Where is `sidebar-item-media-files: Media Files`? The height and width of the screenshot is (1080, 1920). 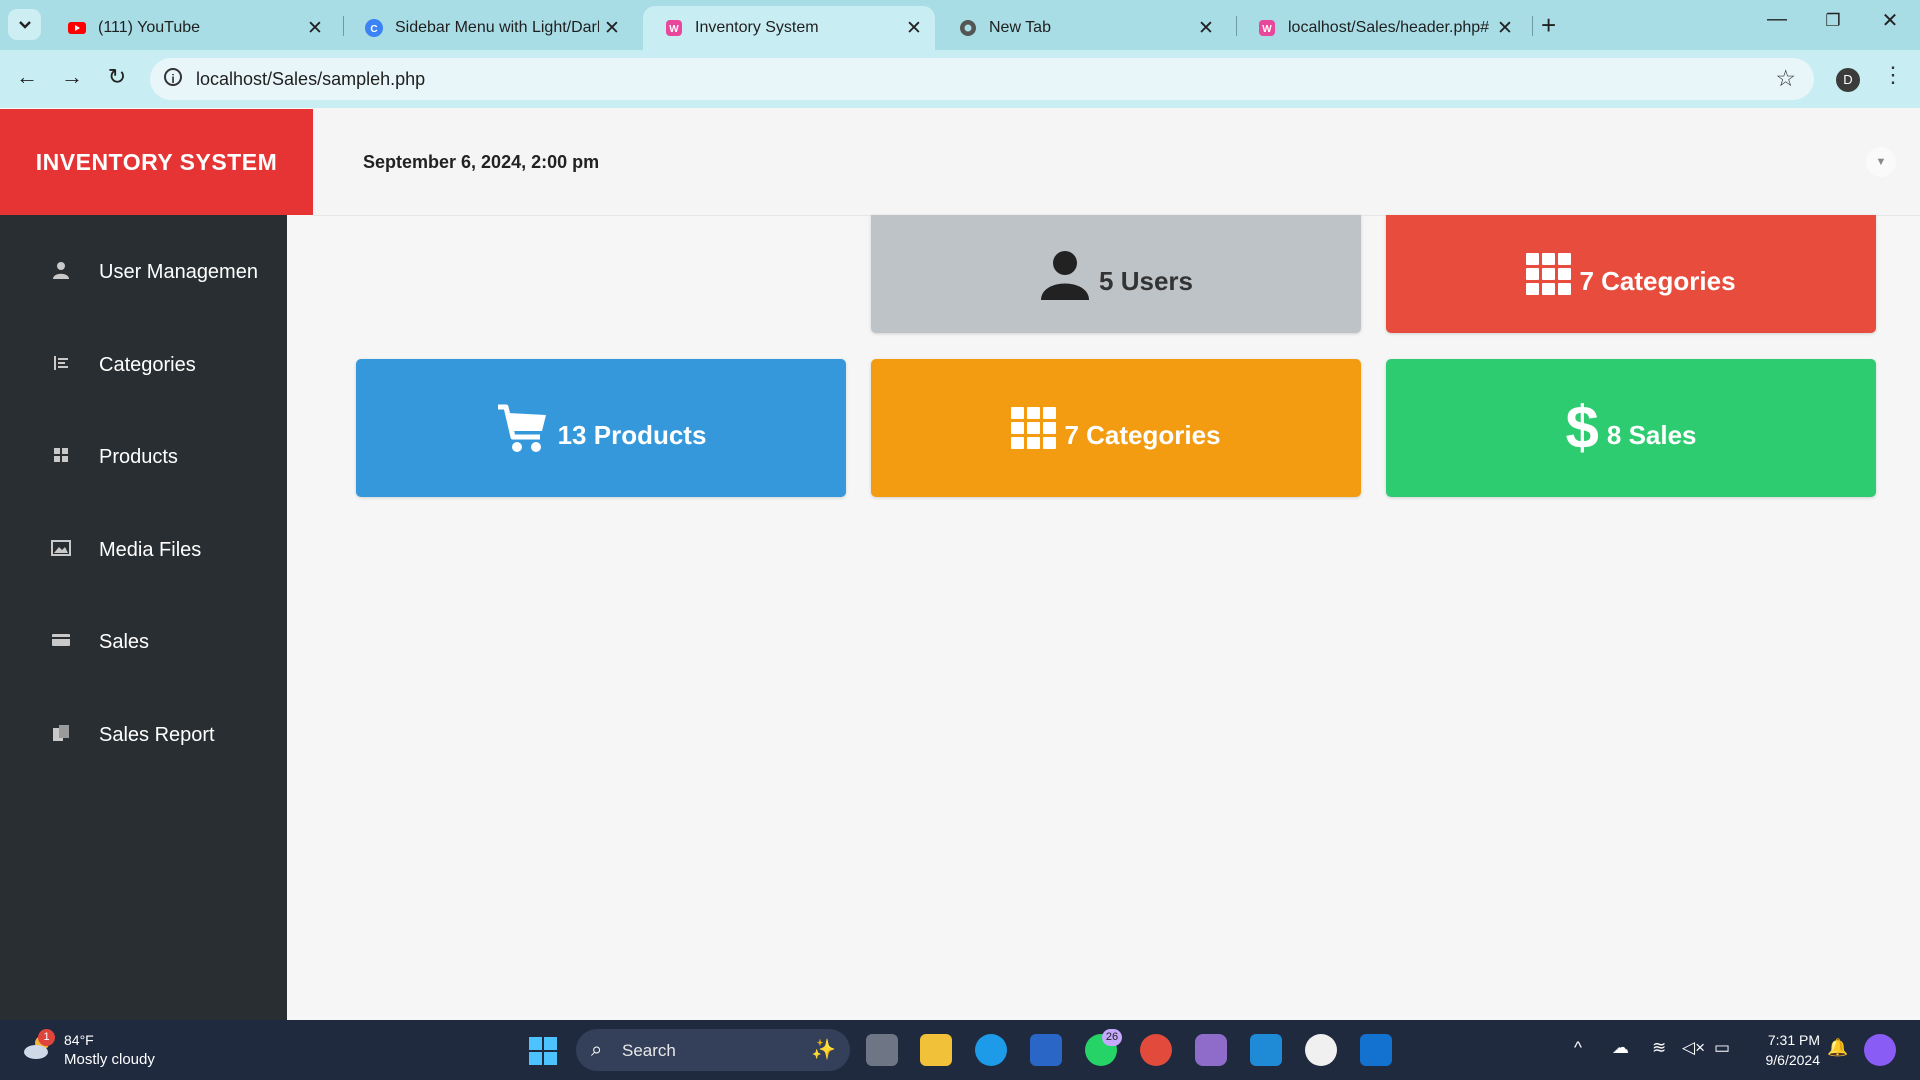
sidebar-item-media-files: Media Files is located at coordinates (143, 550).